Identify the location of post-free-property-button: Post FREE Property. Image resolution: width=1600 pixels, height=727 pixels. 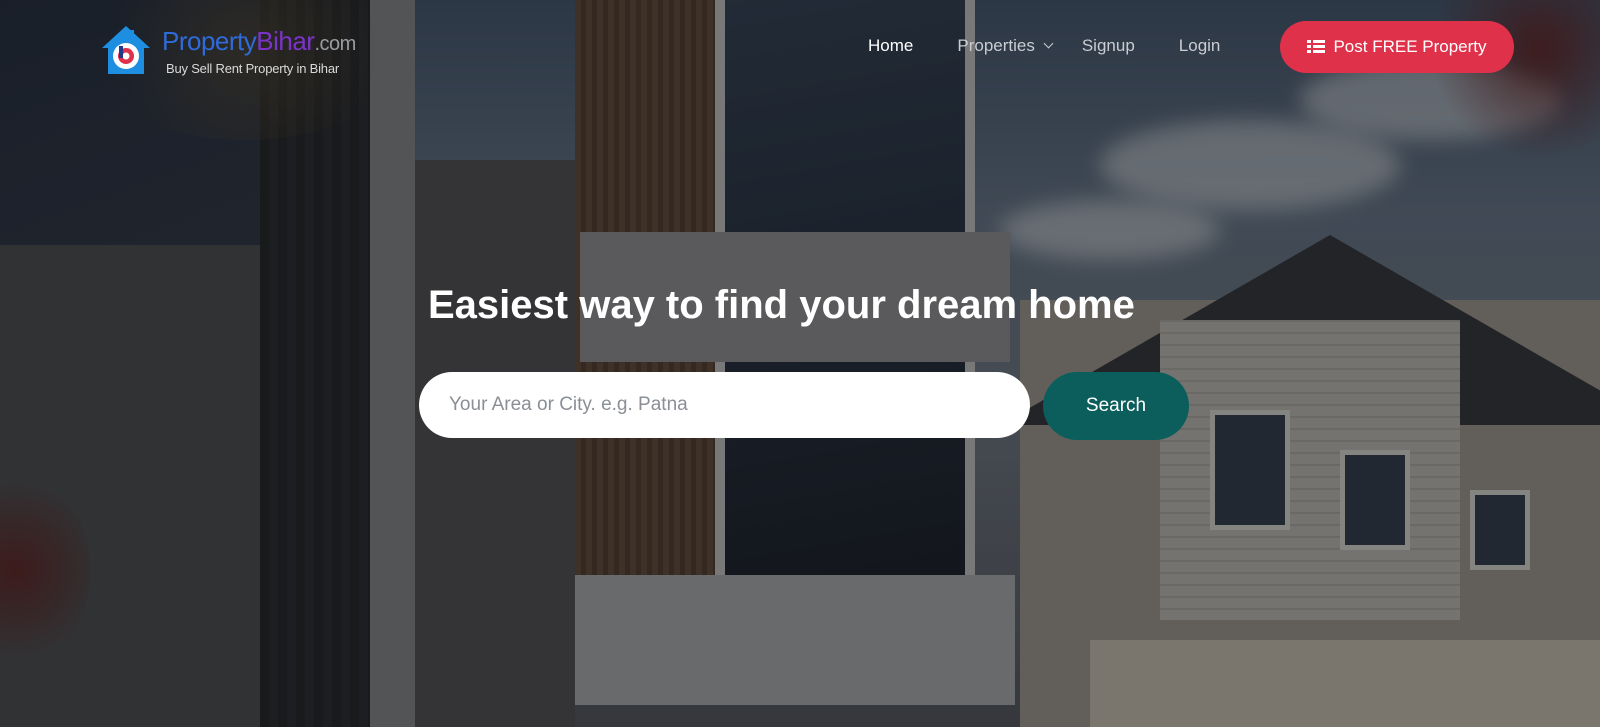
(1397, 47).